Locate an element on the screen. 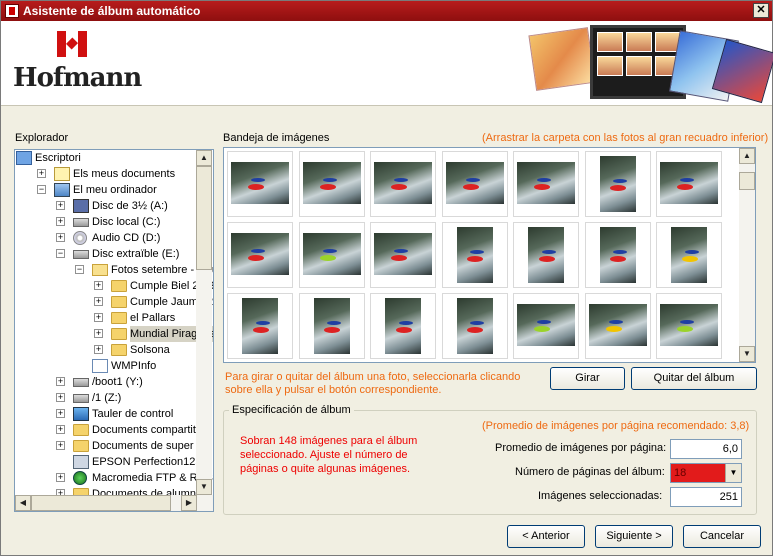  hscroll-thumb is located at coordinates (101, 503).